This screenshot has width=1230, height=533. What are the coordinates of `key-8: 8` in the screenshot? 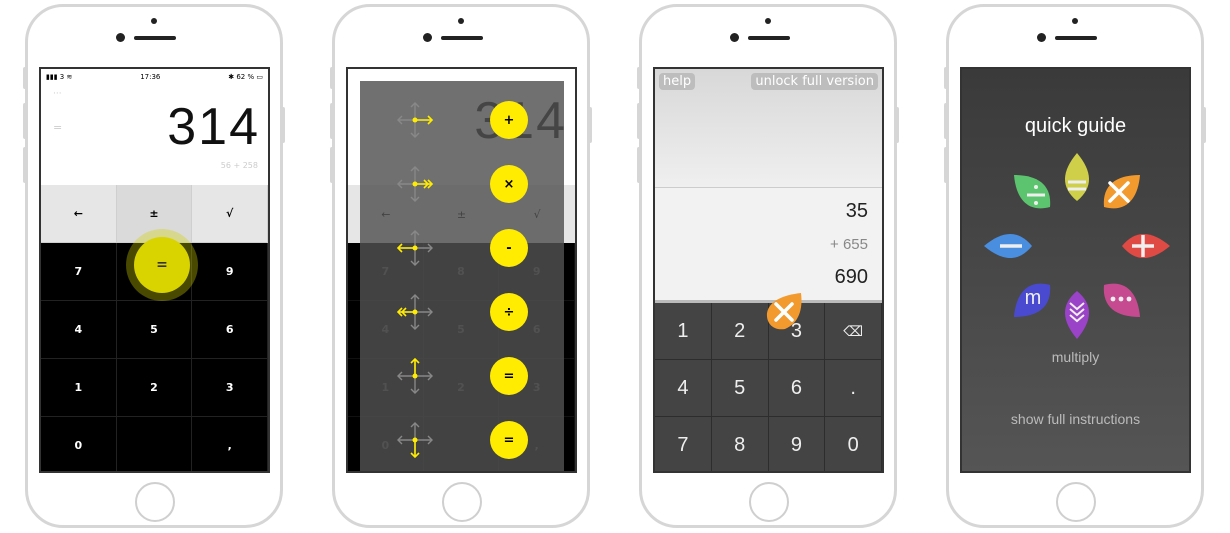 It's located at (740, 444).